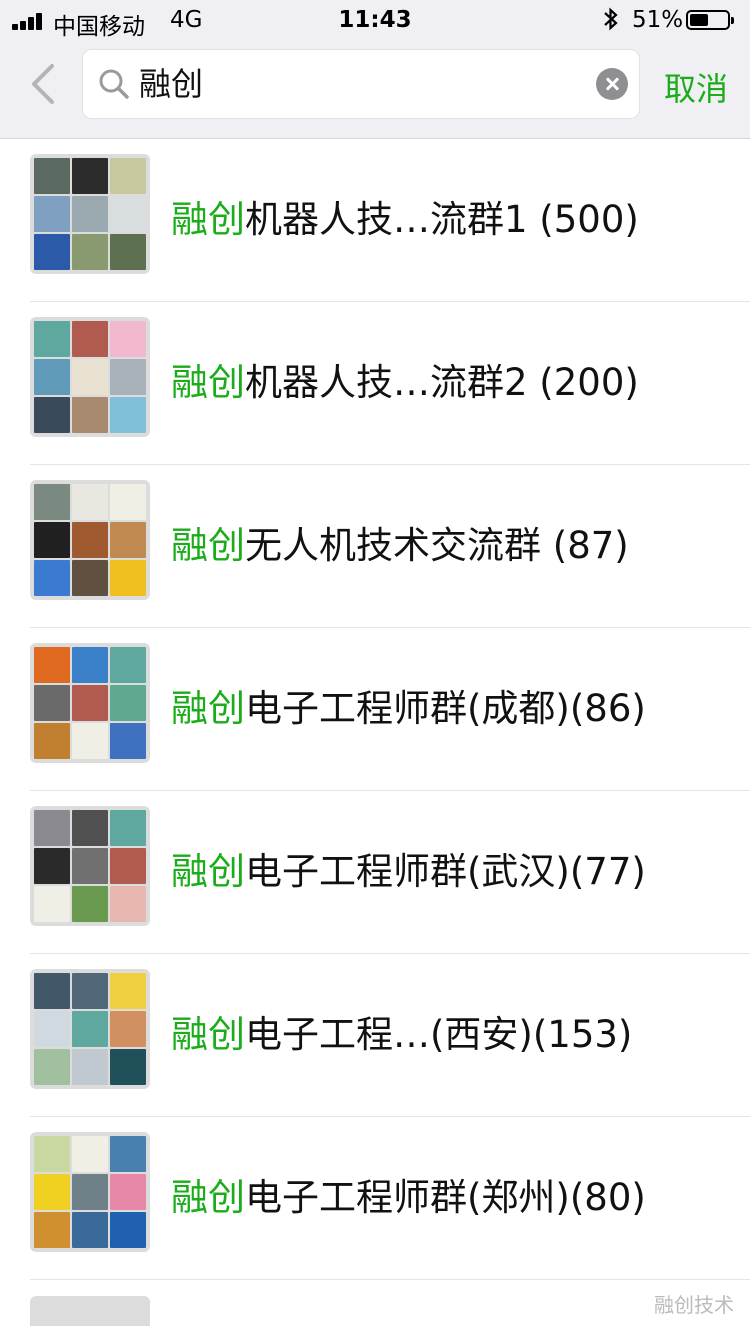  Describe the element at coordinates (612, 84) in the screenshot. I see `clear-search-icon` at that location.